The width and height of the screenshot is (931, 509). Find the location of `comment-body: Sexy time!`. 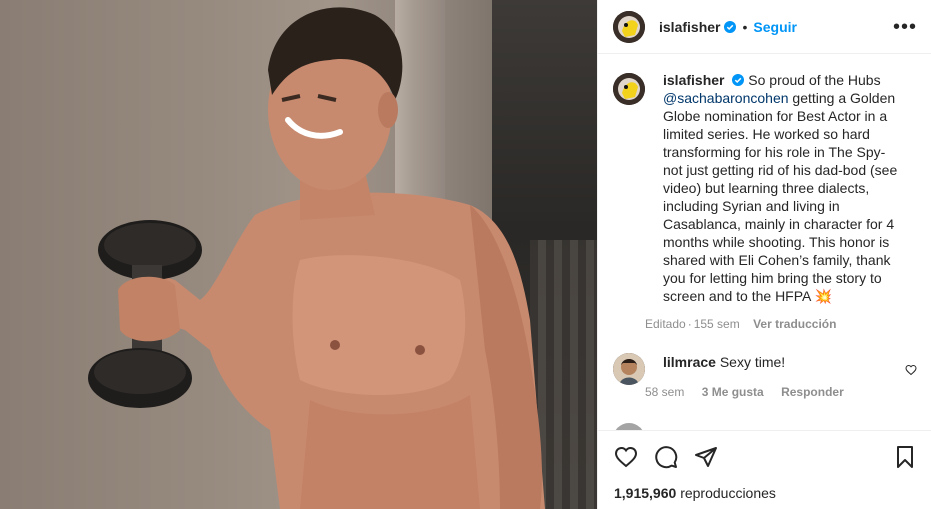

comment-body: Sexy time! is located at coordinates (752, 362).